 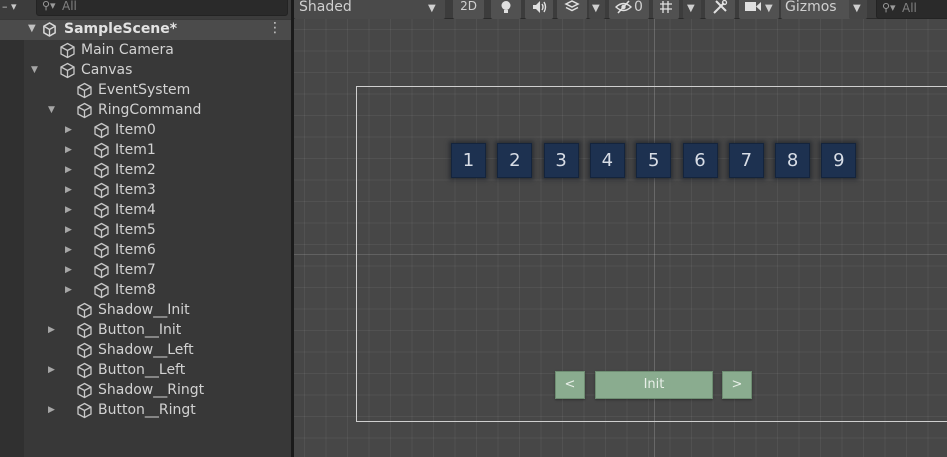 What do you see at coordinates (700, 160) in the screenshot?
I see `number-button: 6` at bounding box center [700, 160].